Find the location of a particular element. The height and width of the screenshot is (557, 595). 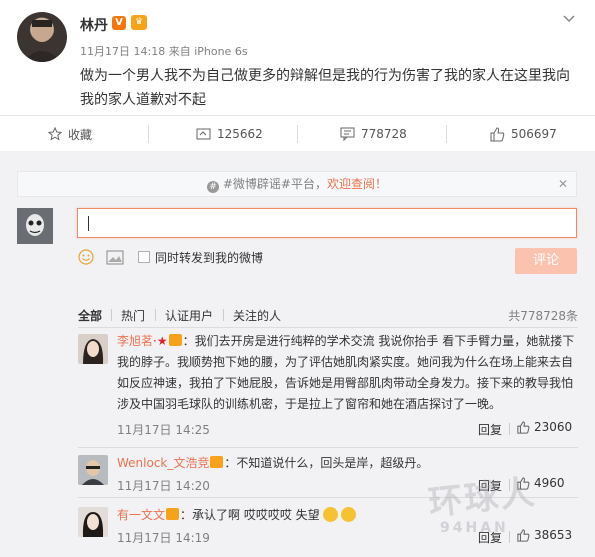

tab-all: 全部 is located at coordinates (90, 315).